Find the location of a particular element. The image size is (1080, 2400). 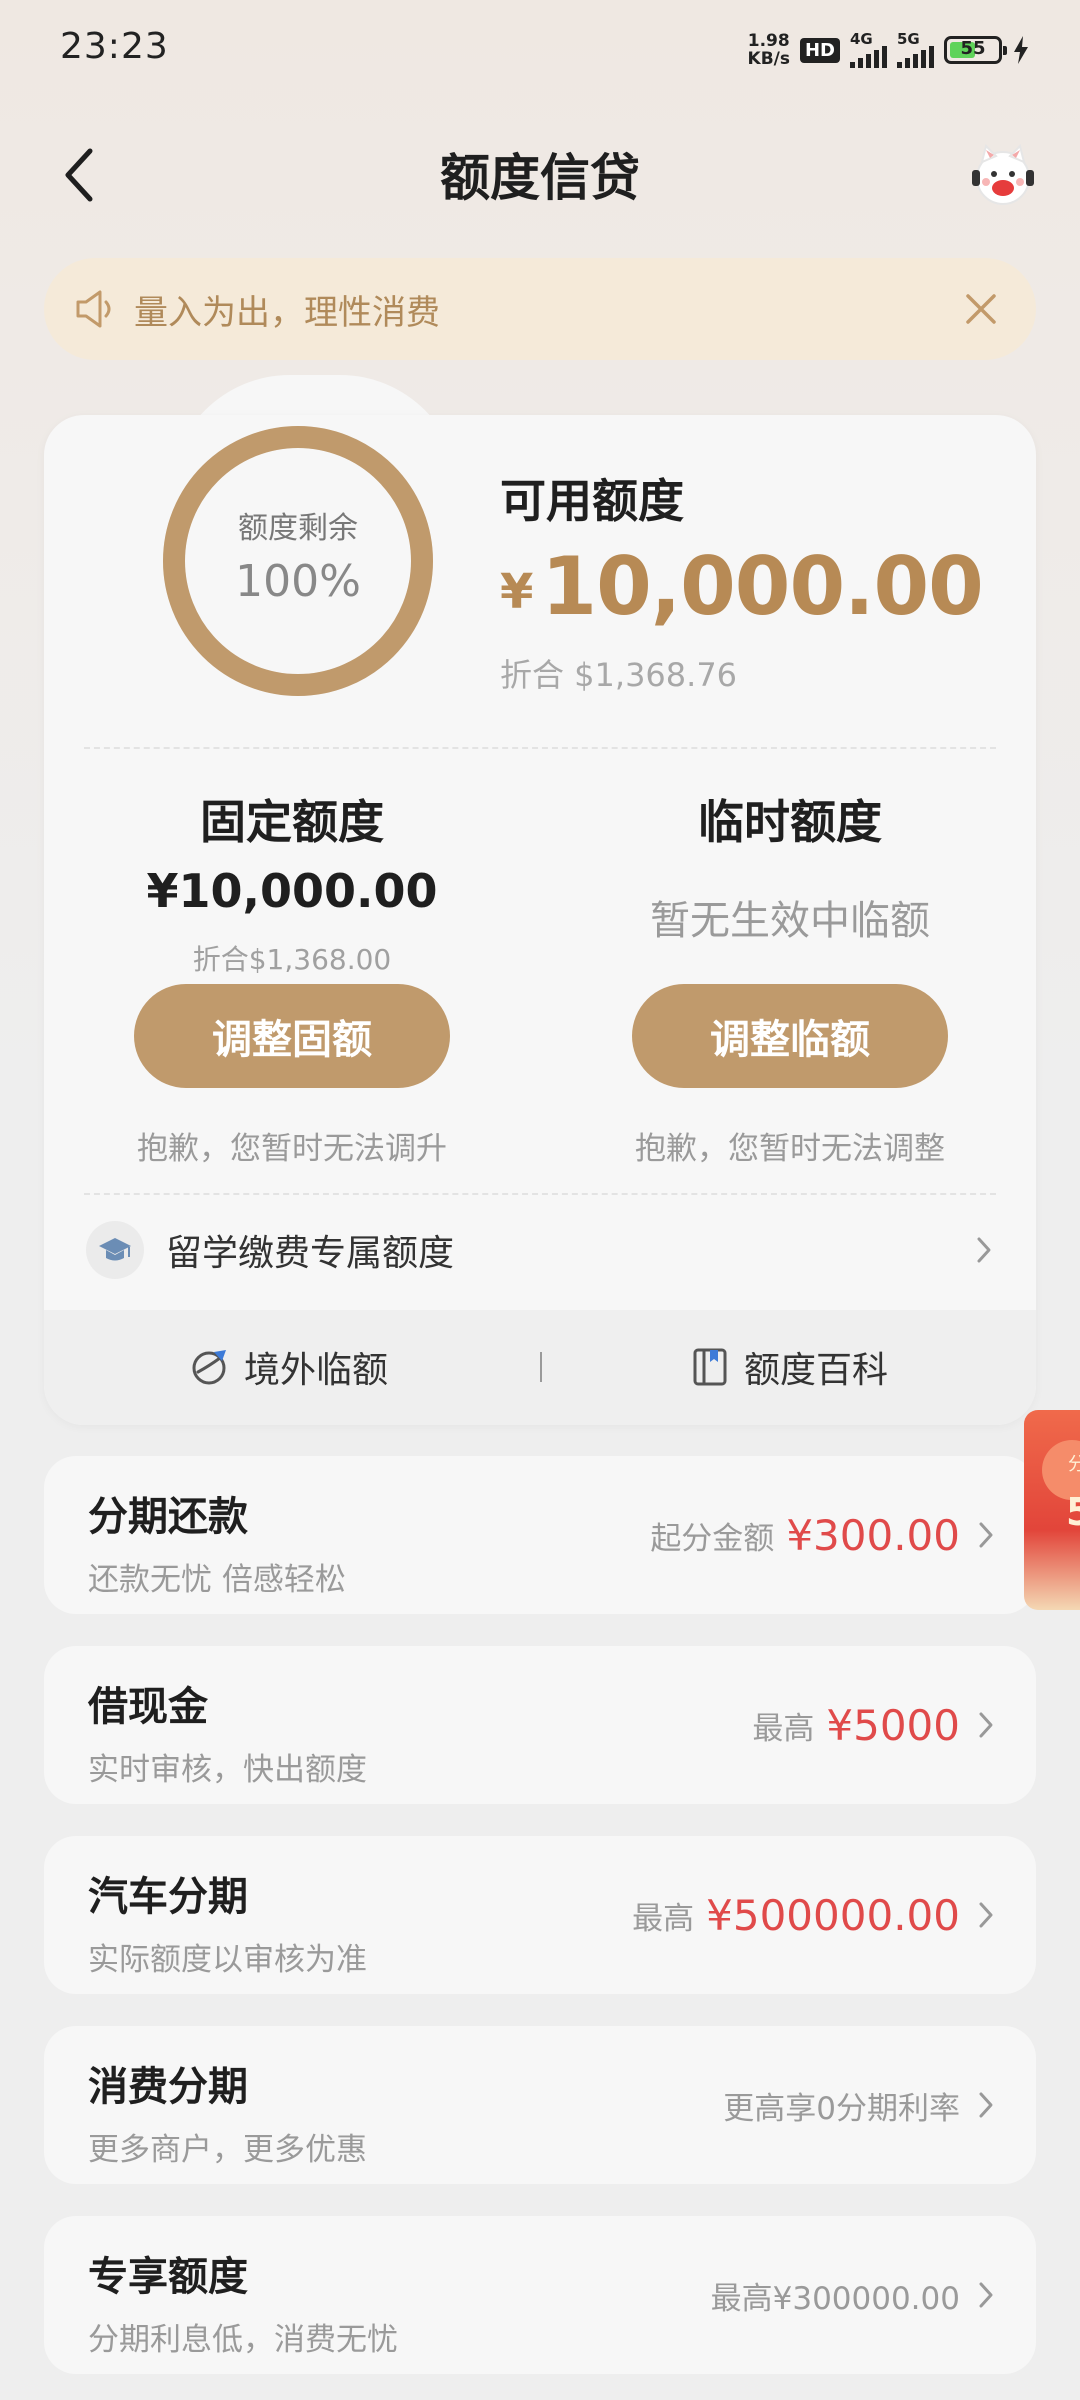

credit-wiki-link: 额度百科 is located at coordinates (789, 1367).